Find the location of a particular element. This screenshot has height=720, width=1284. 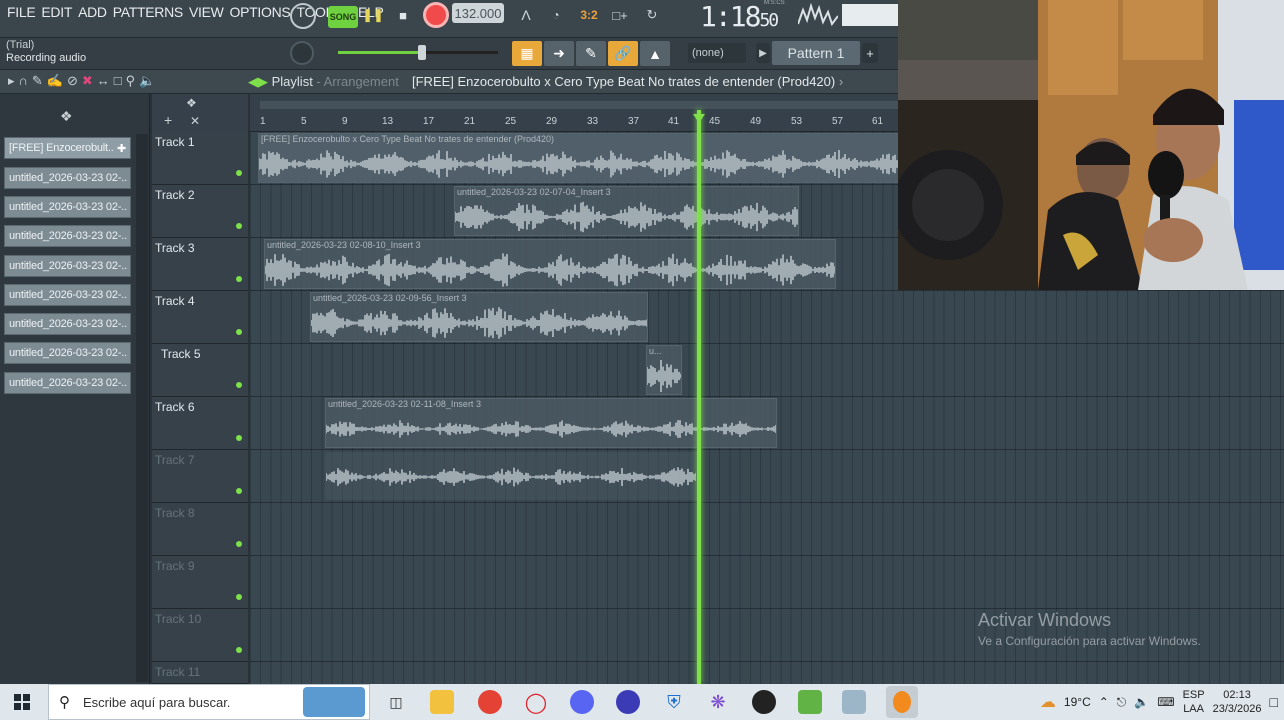

tray-chevron-icon: ⌃ is located at coordinates (1104, 702).